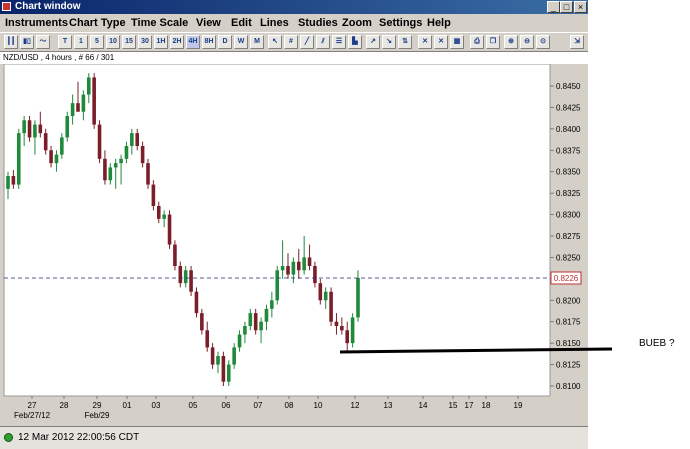 The width and height of the screenshot is (690, 449). I want to click on support-line, so click(476, 350).